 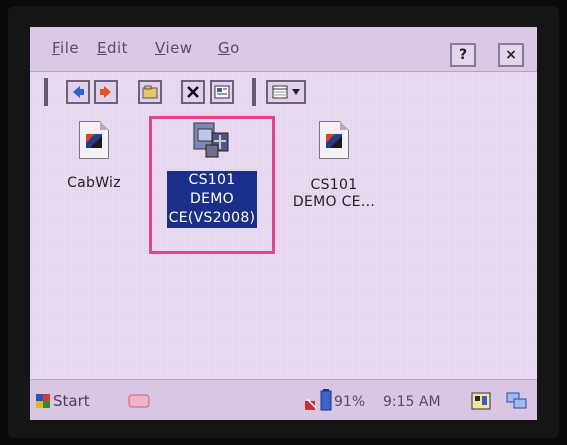 I want to click on menu-go: Go, so click(x=229, y=48).